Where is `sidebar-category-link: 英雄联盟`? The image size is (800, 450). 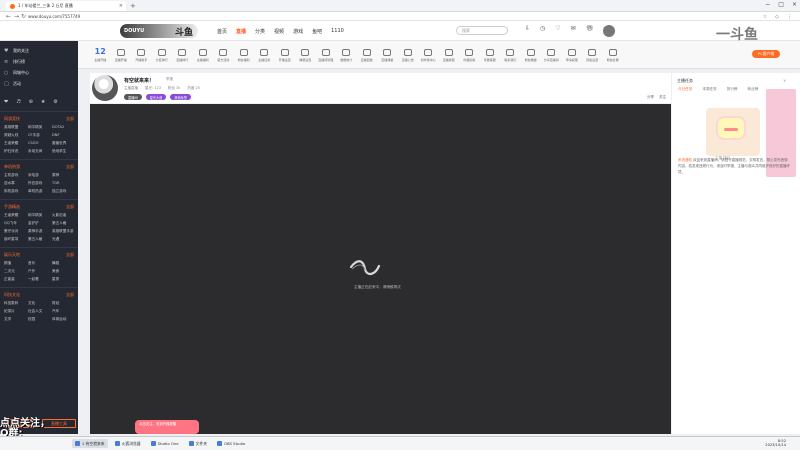
sidebar-category-link: 英雄联盟 is located at coordinates (15, 127).